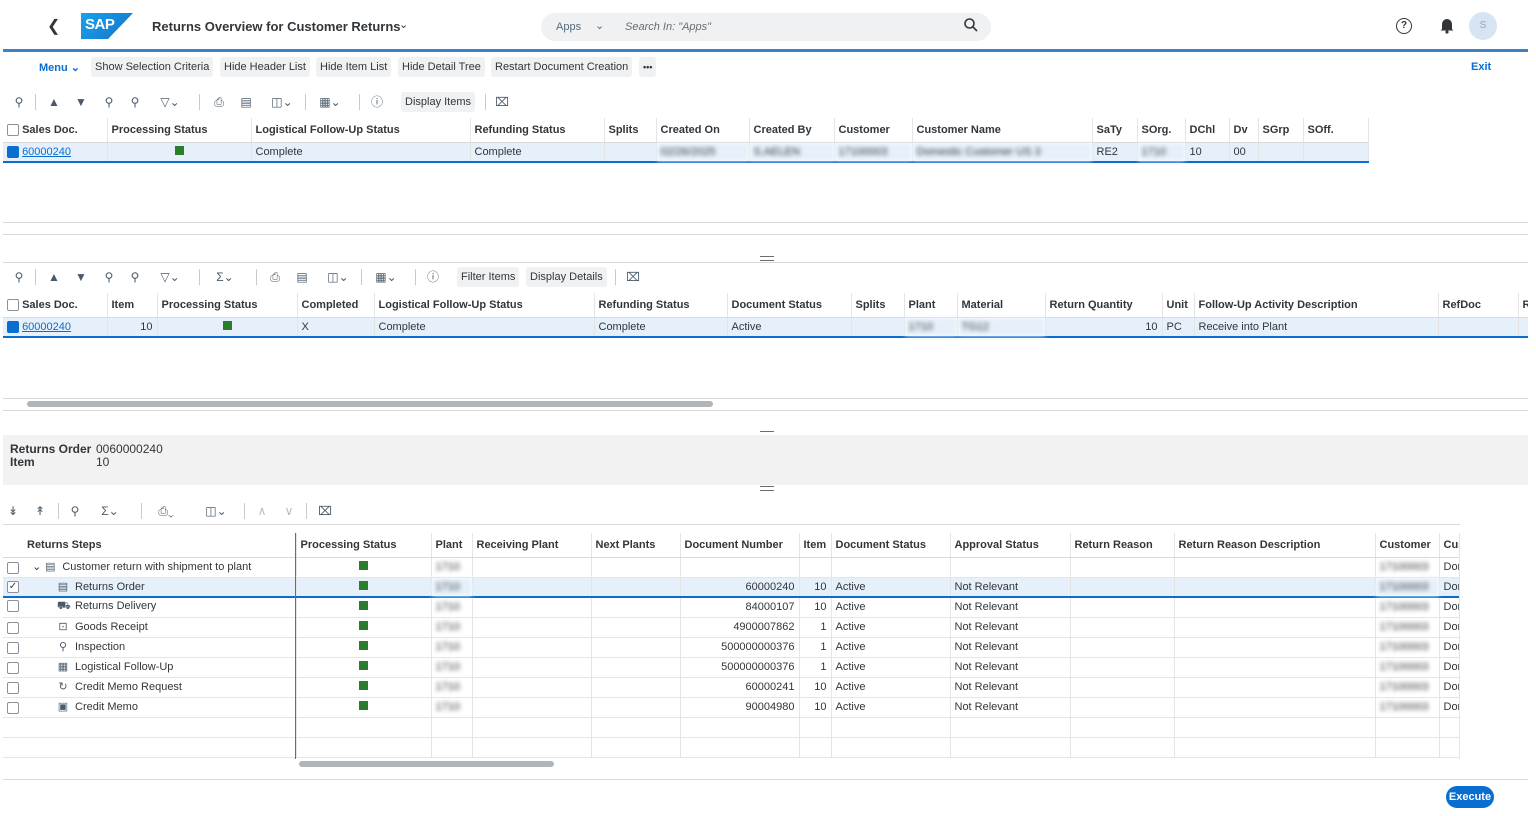  What do you see at coordinates (1207, 130) in the screenshot?
I see `column-header: DChl` at bounding box center [1207, 130].